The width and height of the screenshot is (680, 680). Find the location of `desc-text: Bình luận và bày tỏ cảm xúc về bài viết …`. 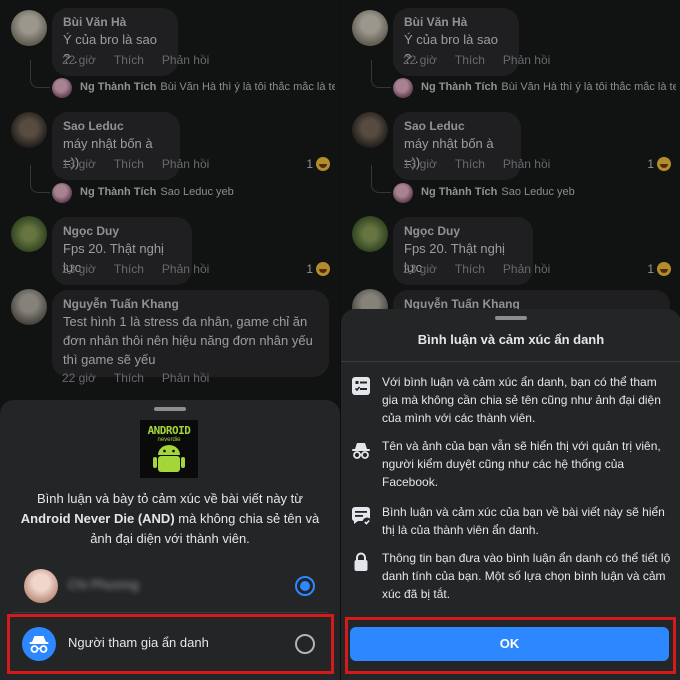

desc-text: Bình luận và bày tỏ cảm xúc về bài viết … is located at coordinates (170, 498).